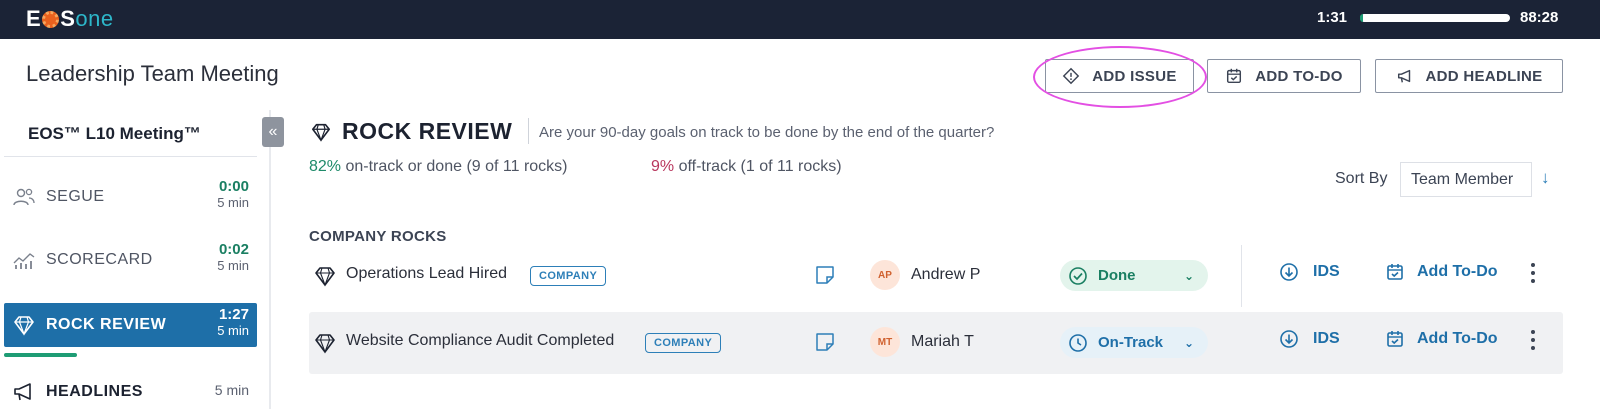 The image size is (1600, 414). I want to click on sort-by-select: Team Member, so click(1466, 179).